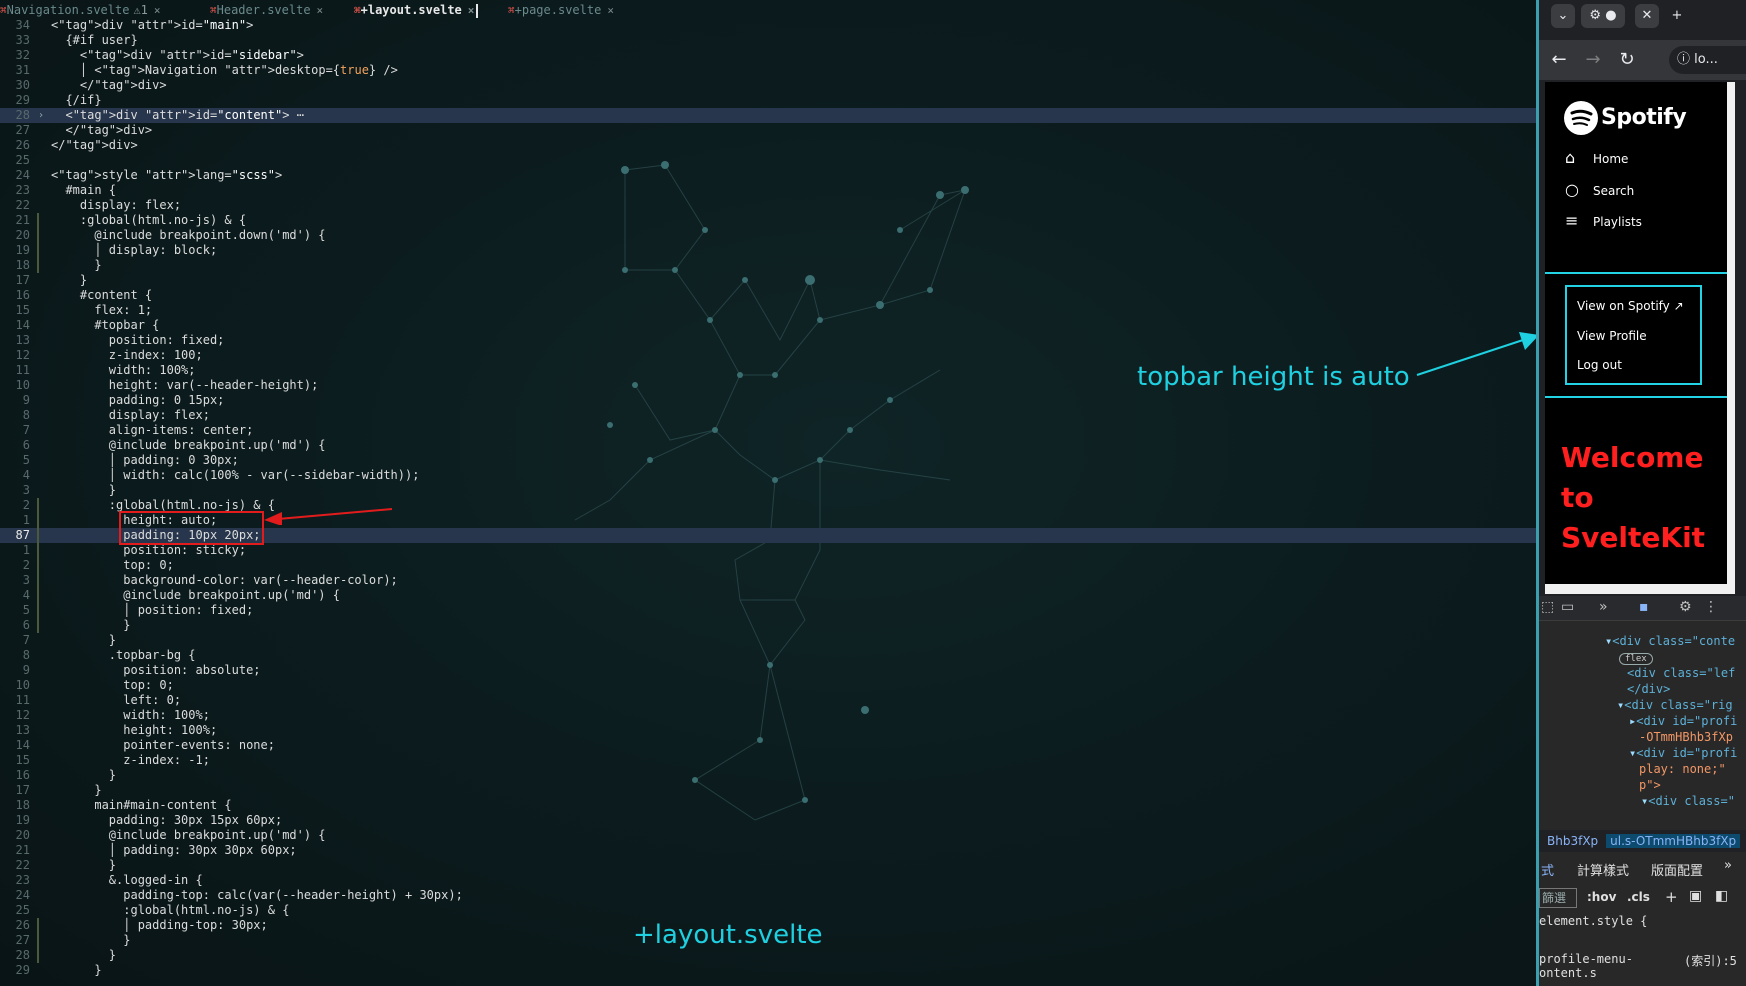 Image resolution: width=1746 pixels, height=986 pixels. Describe the element at coordinates (768, 295) in the screenshot. I see `code-line: 16 #content {` at that location.